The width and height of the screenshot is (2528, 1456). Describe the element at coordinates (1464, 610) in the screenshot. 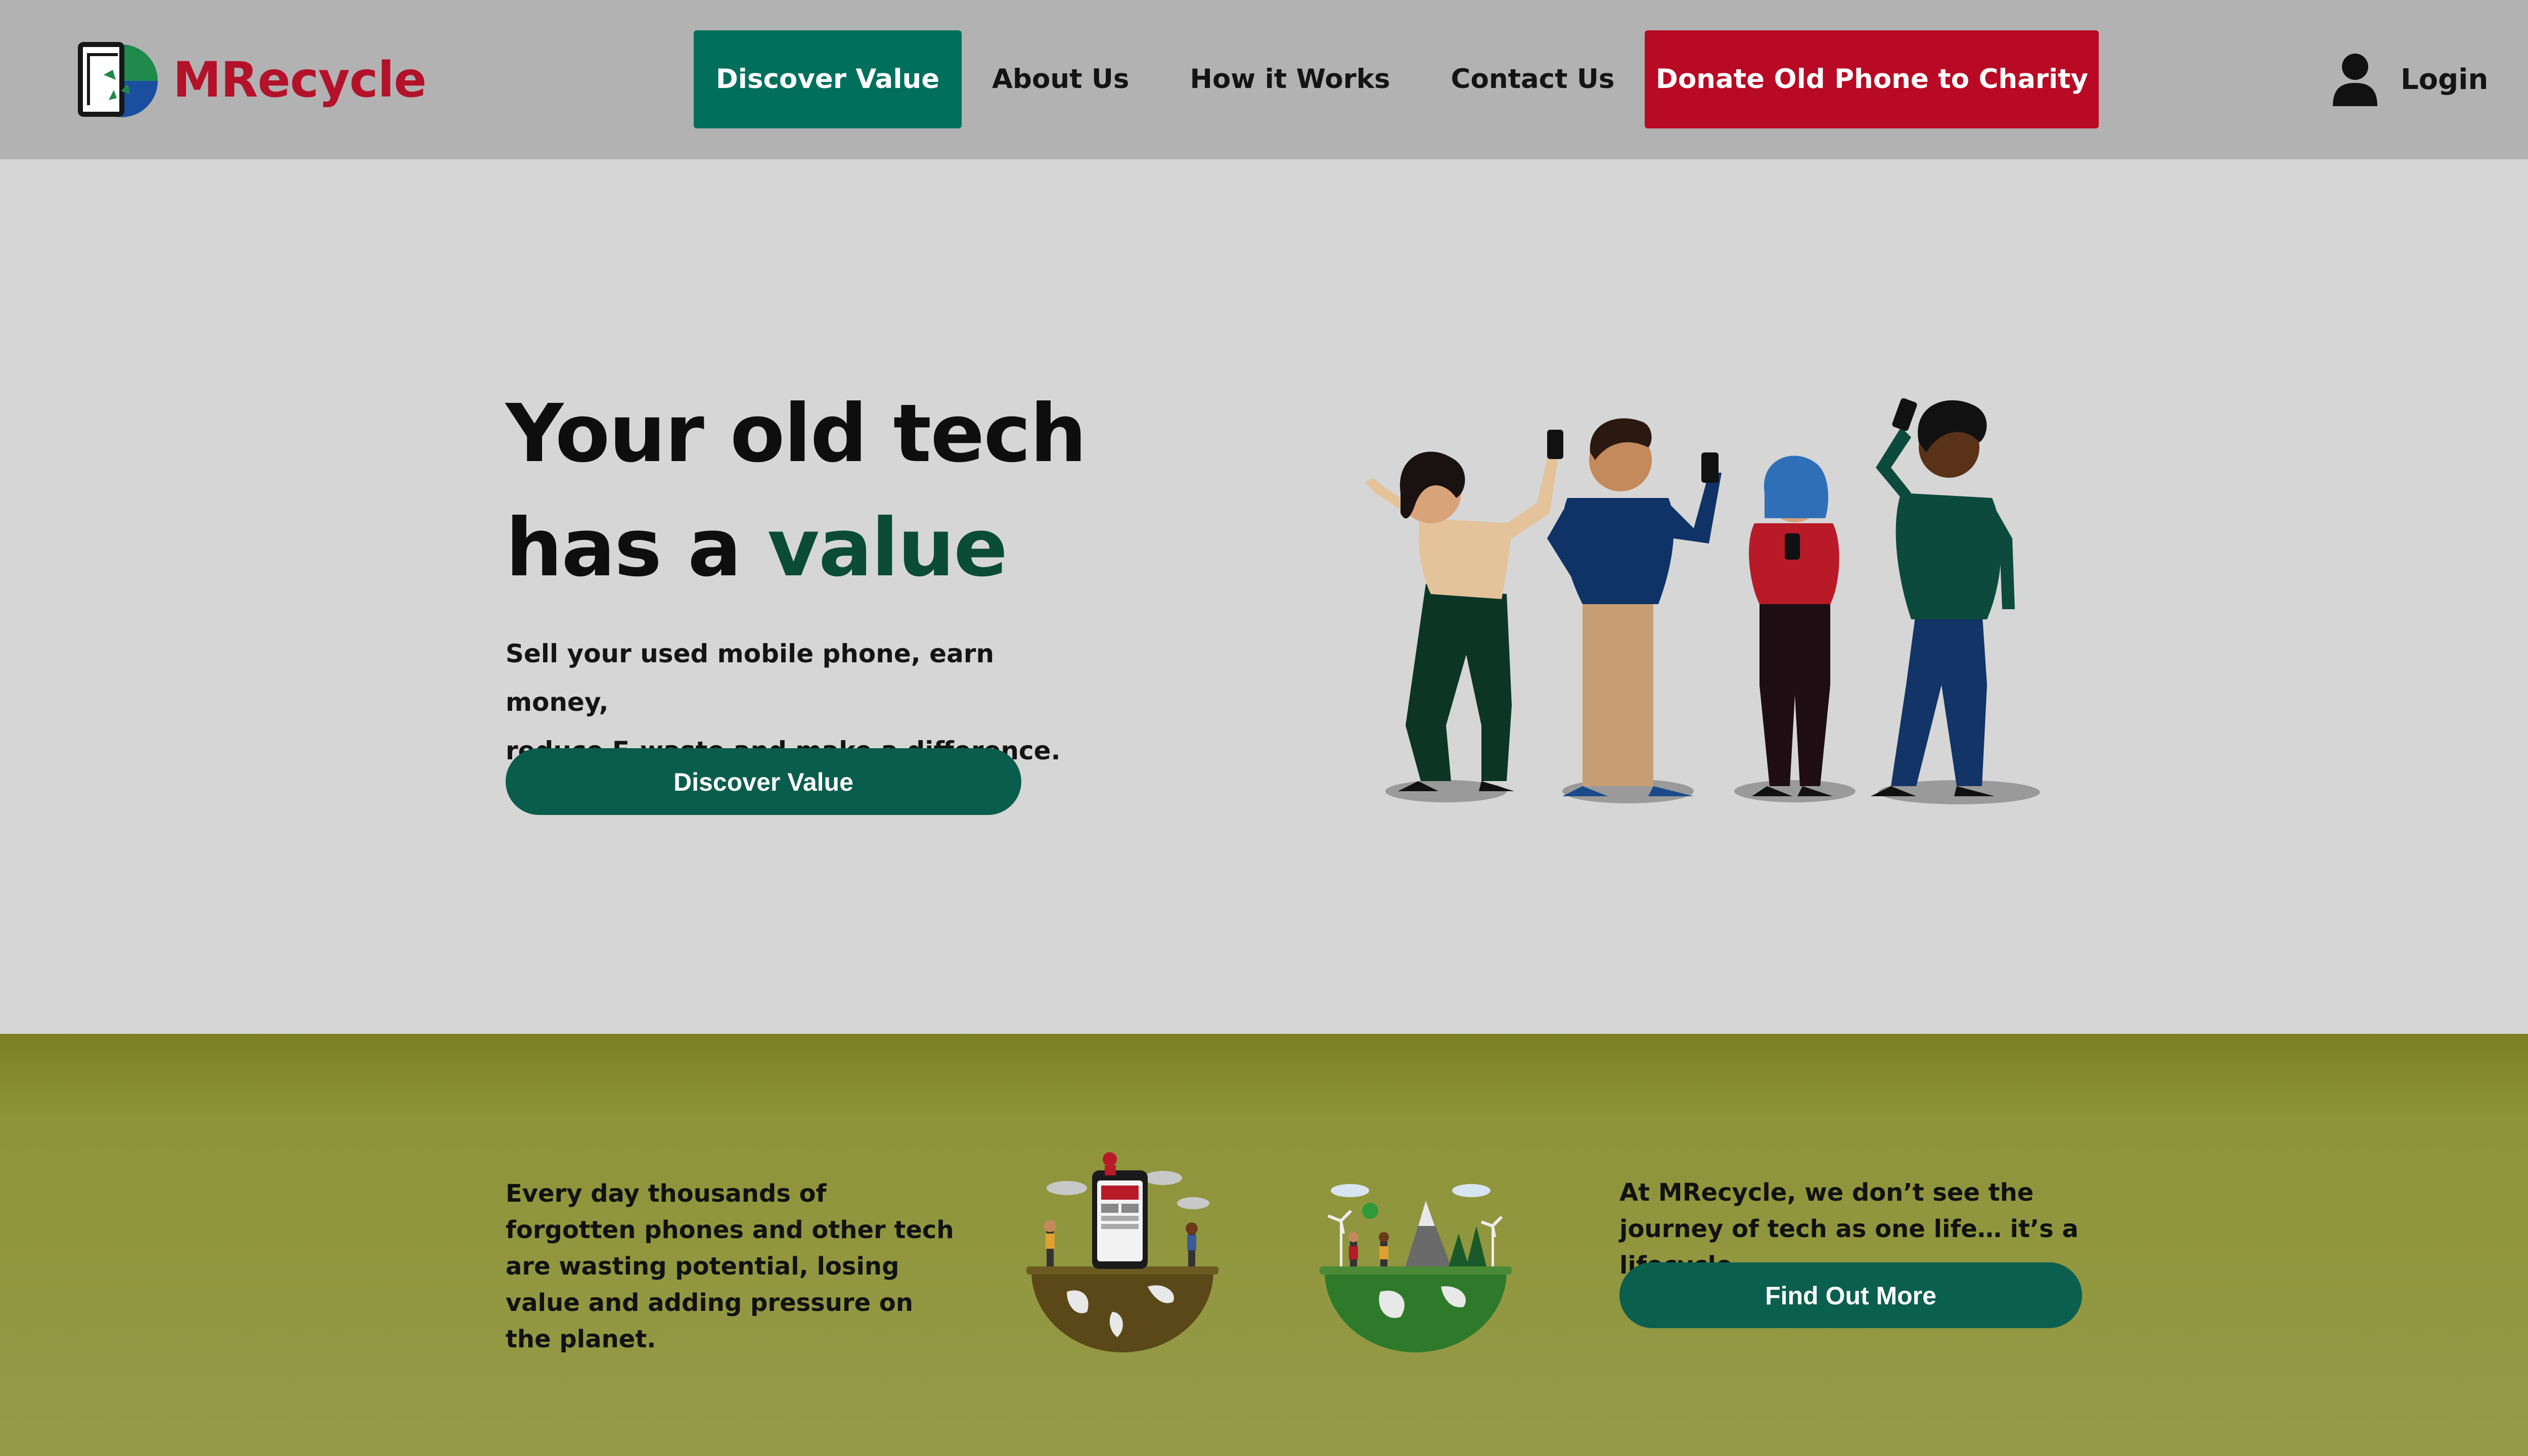

I see `person-1-figure` at that location.